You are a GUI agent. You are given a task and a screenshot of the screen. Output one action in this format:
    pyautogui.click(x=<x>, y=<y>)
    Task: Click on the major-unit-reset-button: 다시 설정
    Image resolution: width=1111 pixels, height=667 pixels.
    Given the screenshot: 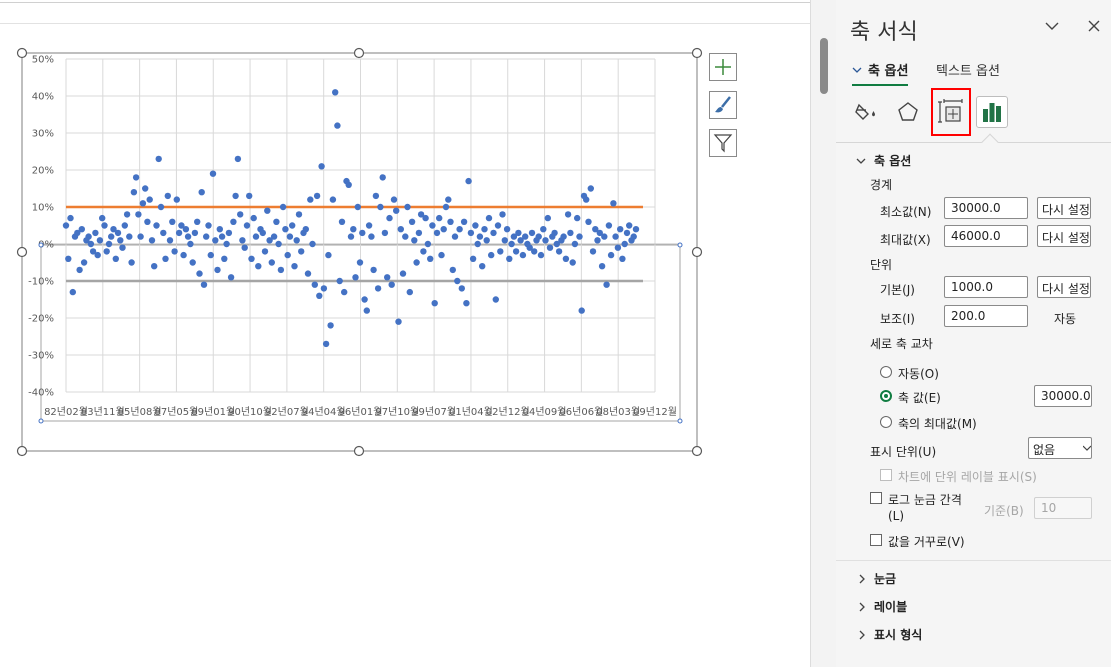 What is the action you would take?
    pyautogui.click(x=1064, y=287)
    